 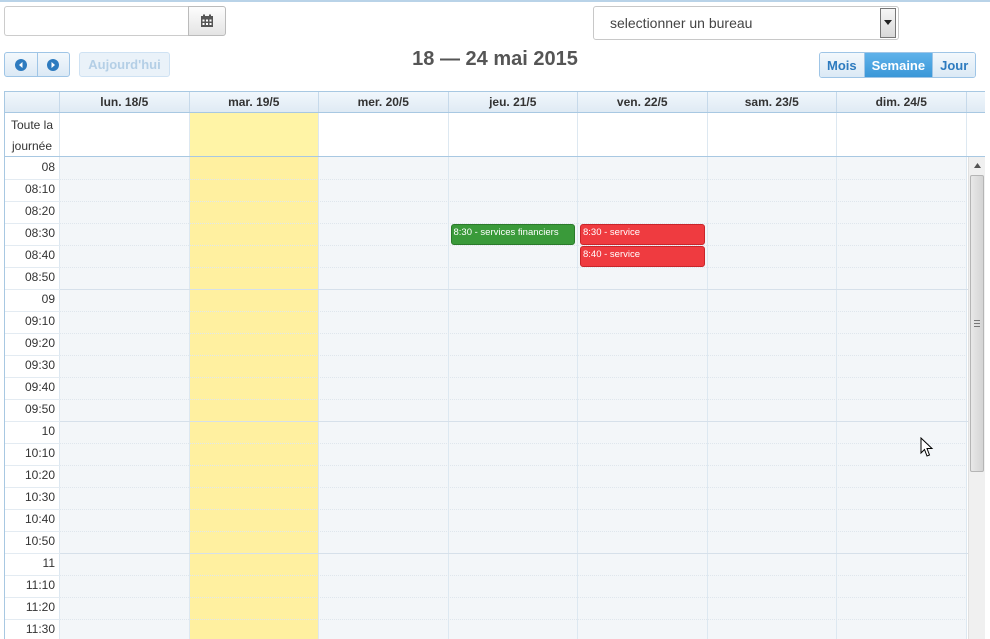 What do you see at coordinates (40, 607) in the screenshot?
I see `time-label: 11:20` at bounding box center [40, 607].